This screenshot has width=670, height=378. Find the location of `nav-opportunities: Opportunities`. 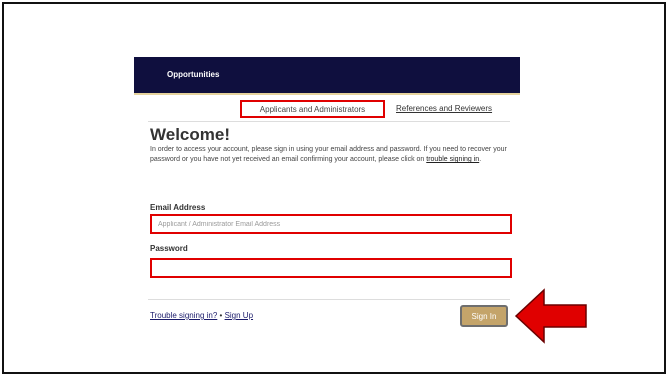

nav-opportunities: Opportunities is located at coordinates (193, 74).